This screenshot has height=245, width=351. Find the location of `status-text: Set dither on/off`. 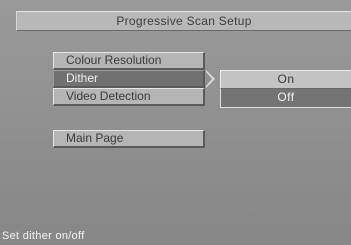

status-text: Set dither on/off is located at coordinates (43, 236).